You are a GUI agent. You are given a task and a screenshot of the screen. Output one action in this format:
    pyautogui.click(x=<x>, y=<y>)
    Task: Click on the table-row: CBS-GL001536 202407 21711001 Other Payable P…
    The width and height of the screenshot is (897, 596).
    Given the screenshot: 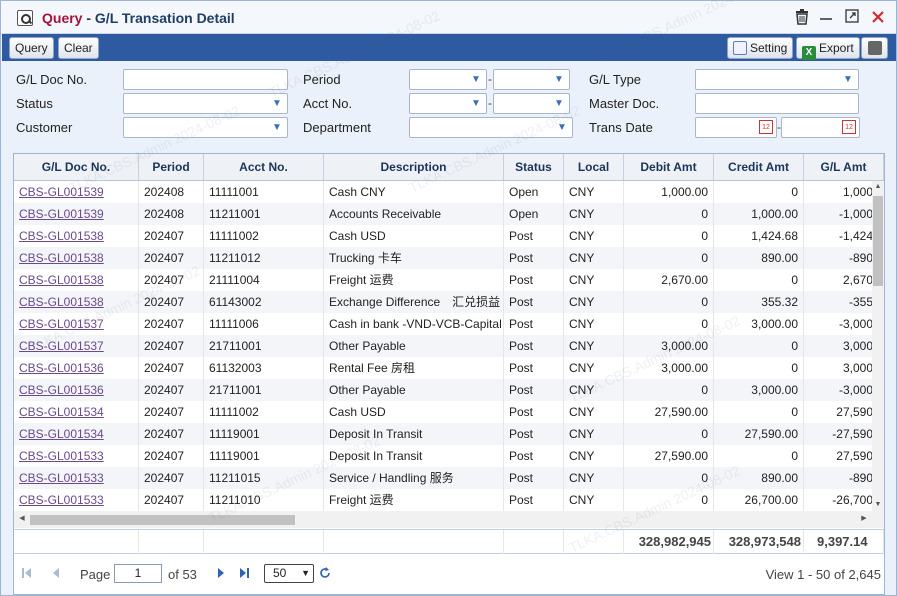 What is the action you would take?
    pyautogui.click(x=443, y=390)
    